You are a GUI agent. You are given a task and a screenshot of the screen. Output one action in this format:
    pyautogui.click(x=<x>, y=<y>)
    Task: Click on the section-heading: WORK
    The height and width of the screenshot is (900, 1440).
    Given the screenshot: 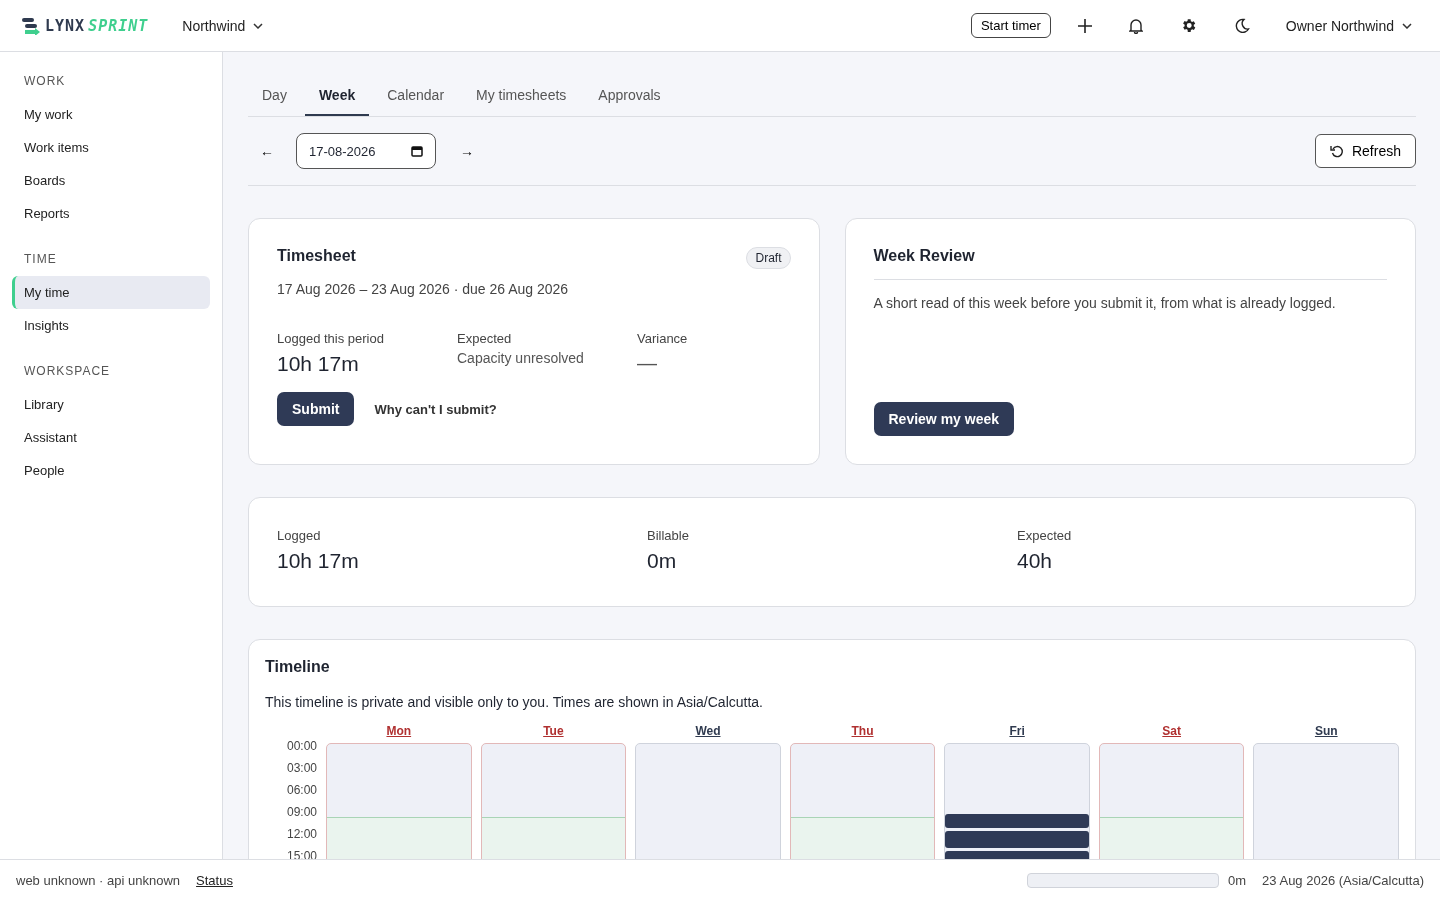 What is the action you would take?
    pyautogui.click(x=45, y=81)
    